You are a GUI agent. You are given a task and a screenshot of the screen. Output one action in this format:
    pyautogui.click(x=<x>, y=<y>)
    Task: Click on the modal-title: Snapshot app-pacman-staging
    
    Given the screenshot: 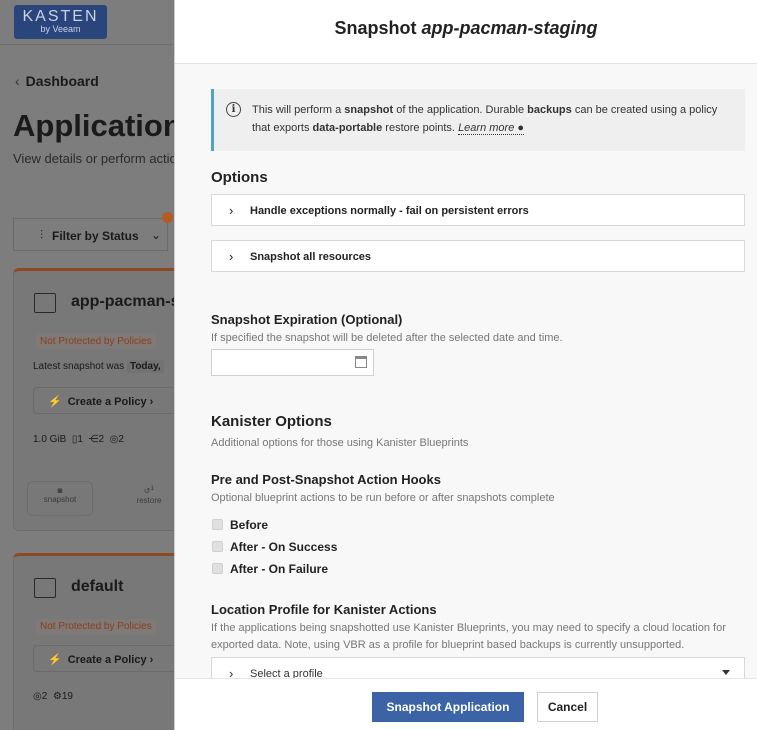 What is the action you would take?
    pyautogui.click(x=466, y=32)
    